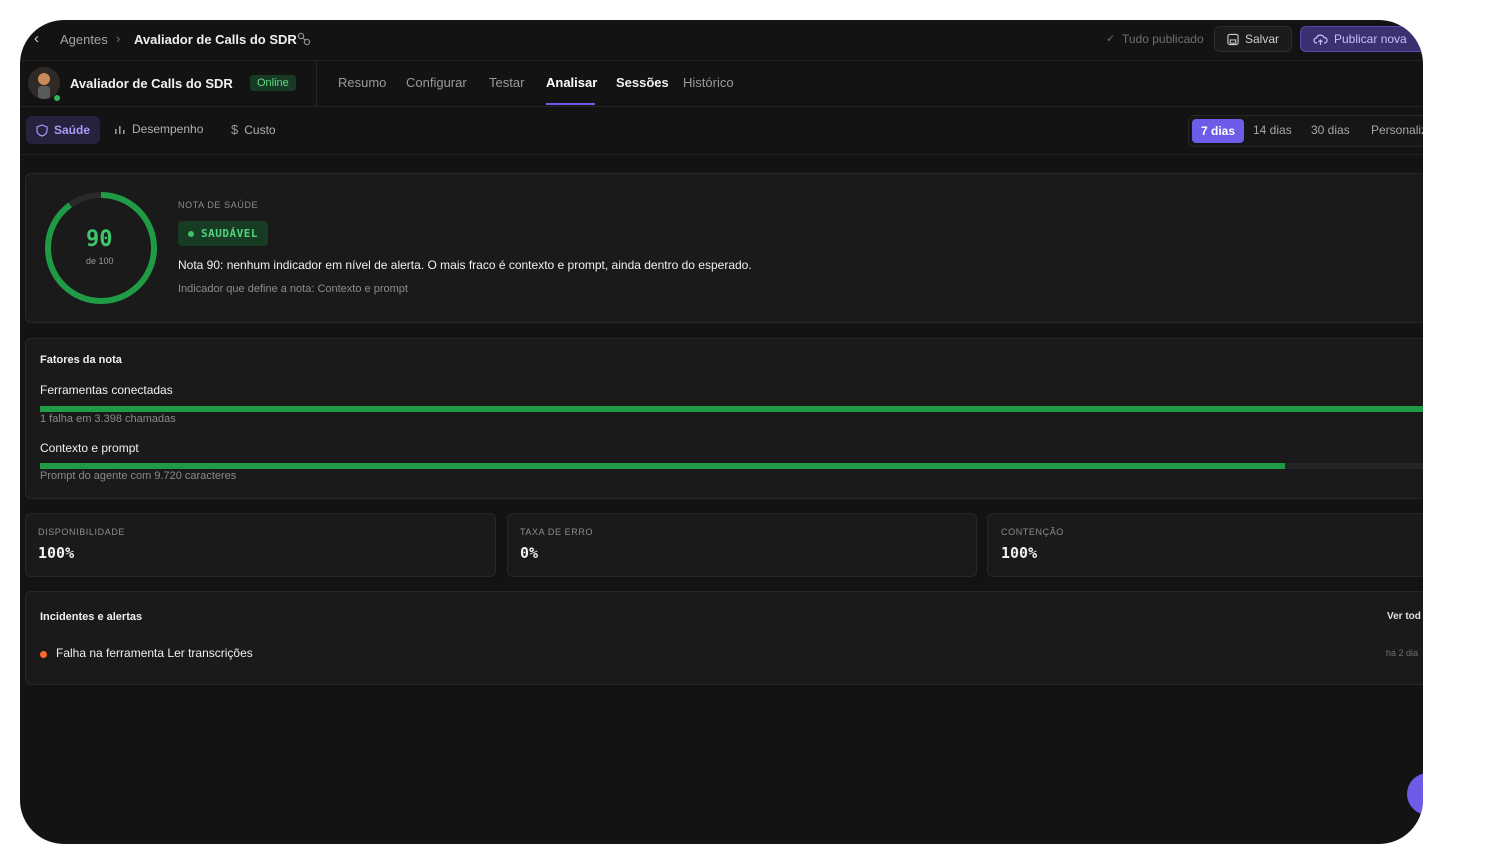  I want to click on metric-value: 0%, so click(529, 553).